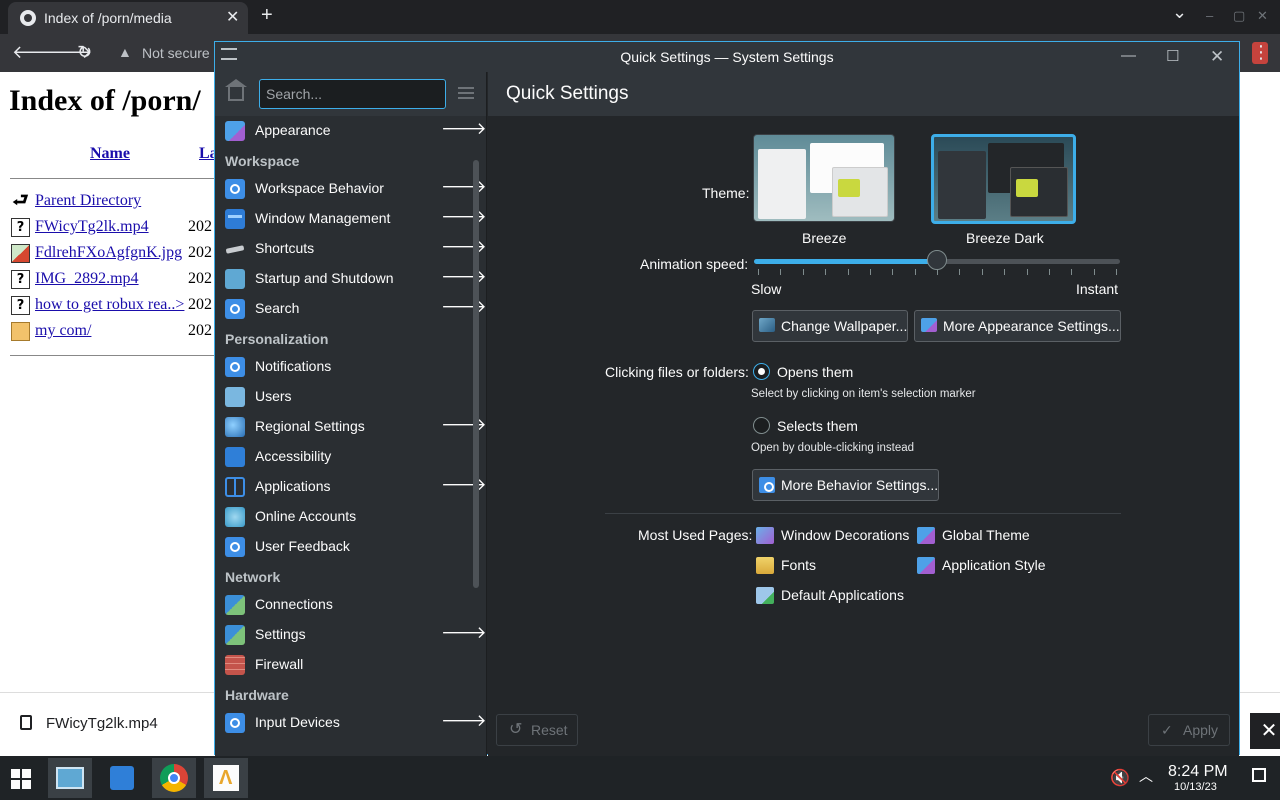 The width and height of the screenshot is (1280, 800). I want to click on sidebar-item-users: Users, so click(341, 397).